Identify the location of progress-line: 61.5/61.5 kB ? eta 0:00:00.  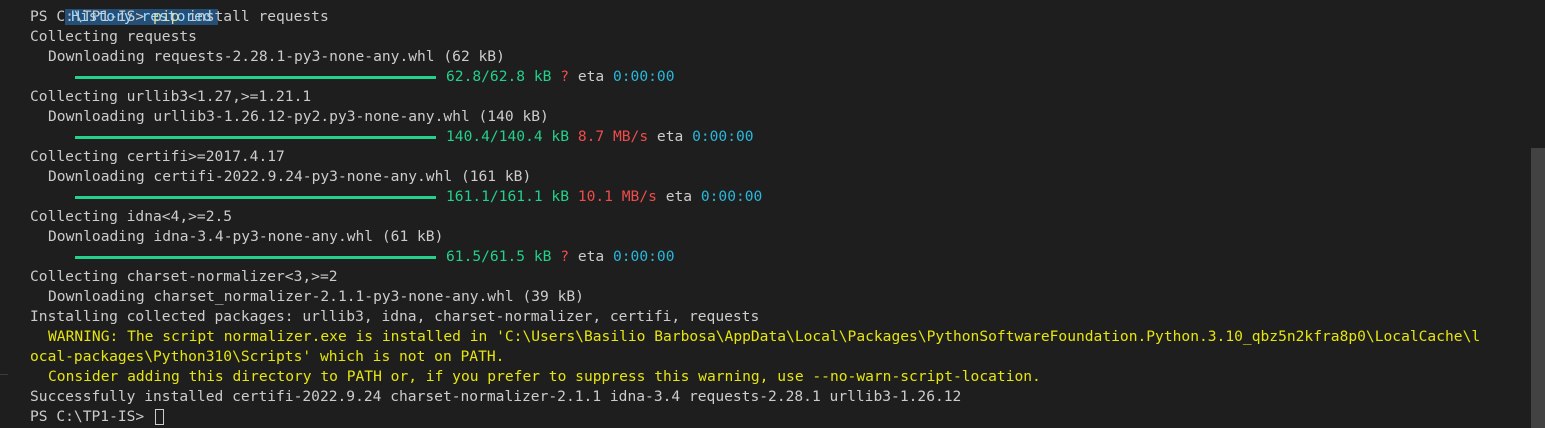
(772, 257).